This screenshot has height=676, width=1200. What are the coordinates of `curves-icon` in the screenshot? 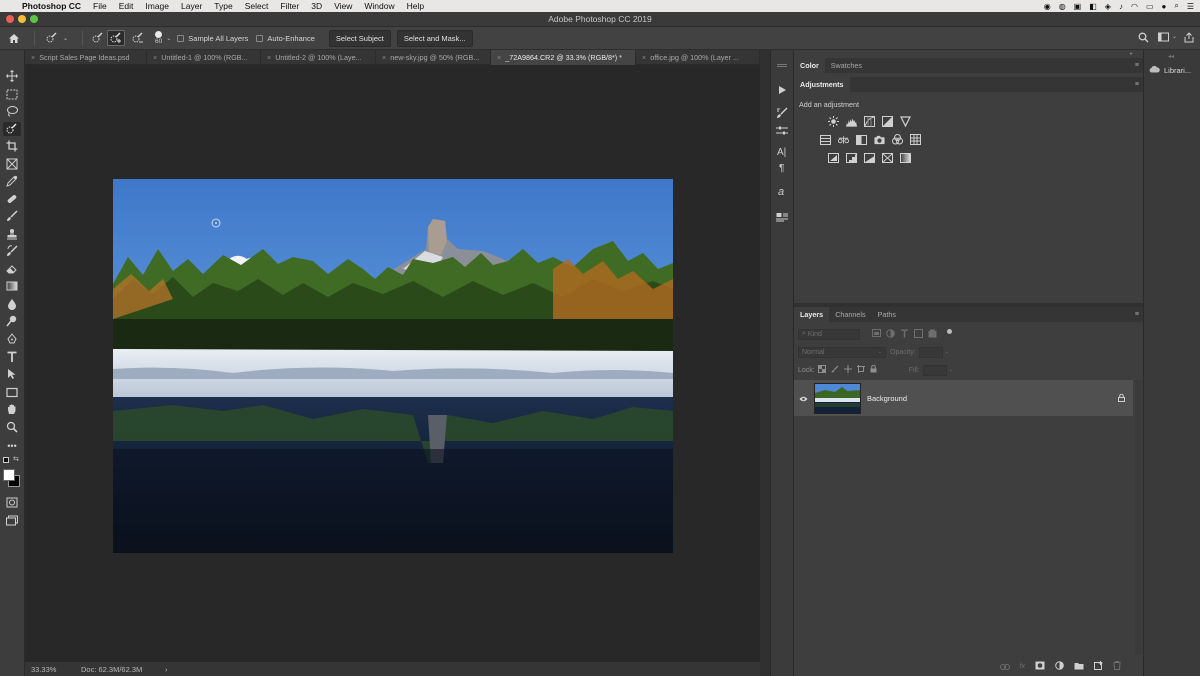 It's located at (869, 121).